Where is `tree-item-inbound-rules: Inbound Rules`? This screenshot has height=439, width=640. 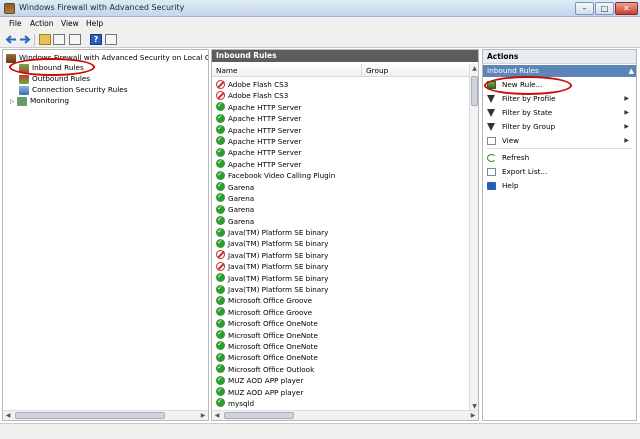 tree-item-inbound-rules: Inbound Rules is located at coordinates (51, 67).